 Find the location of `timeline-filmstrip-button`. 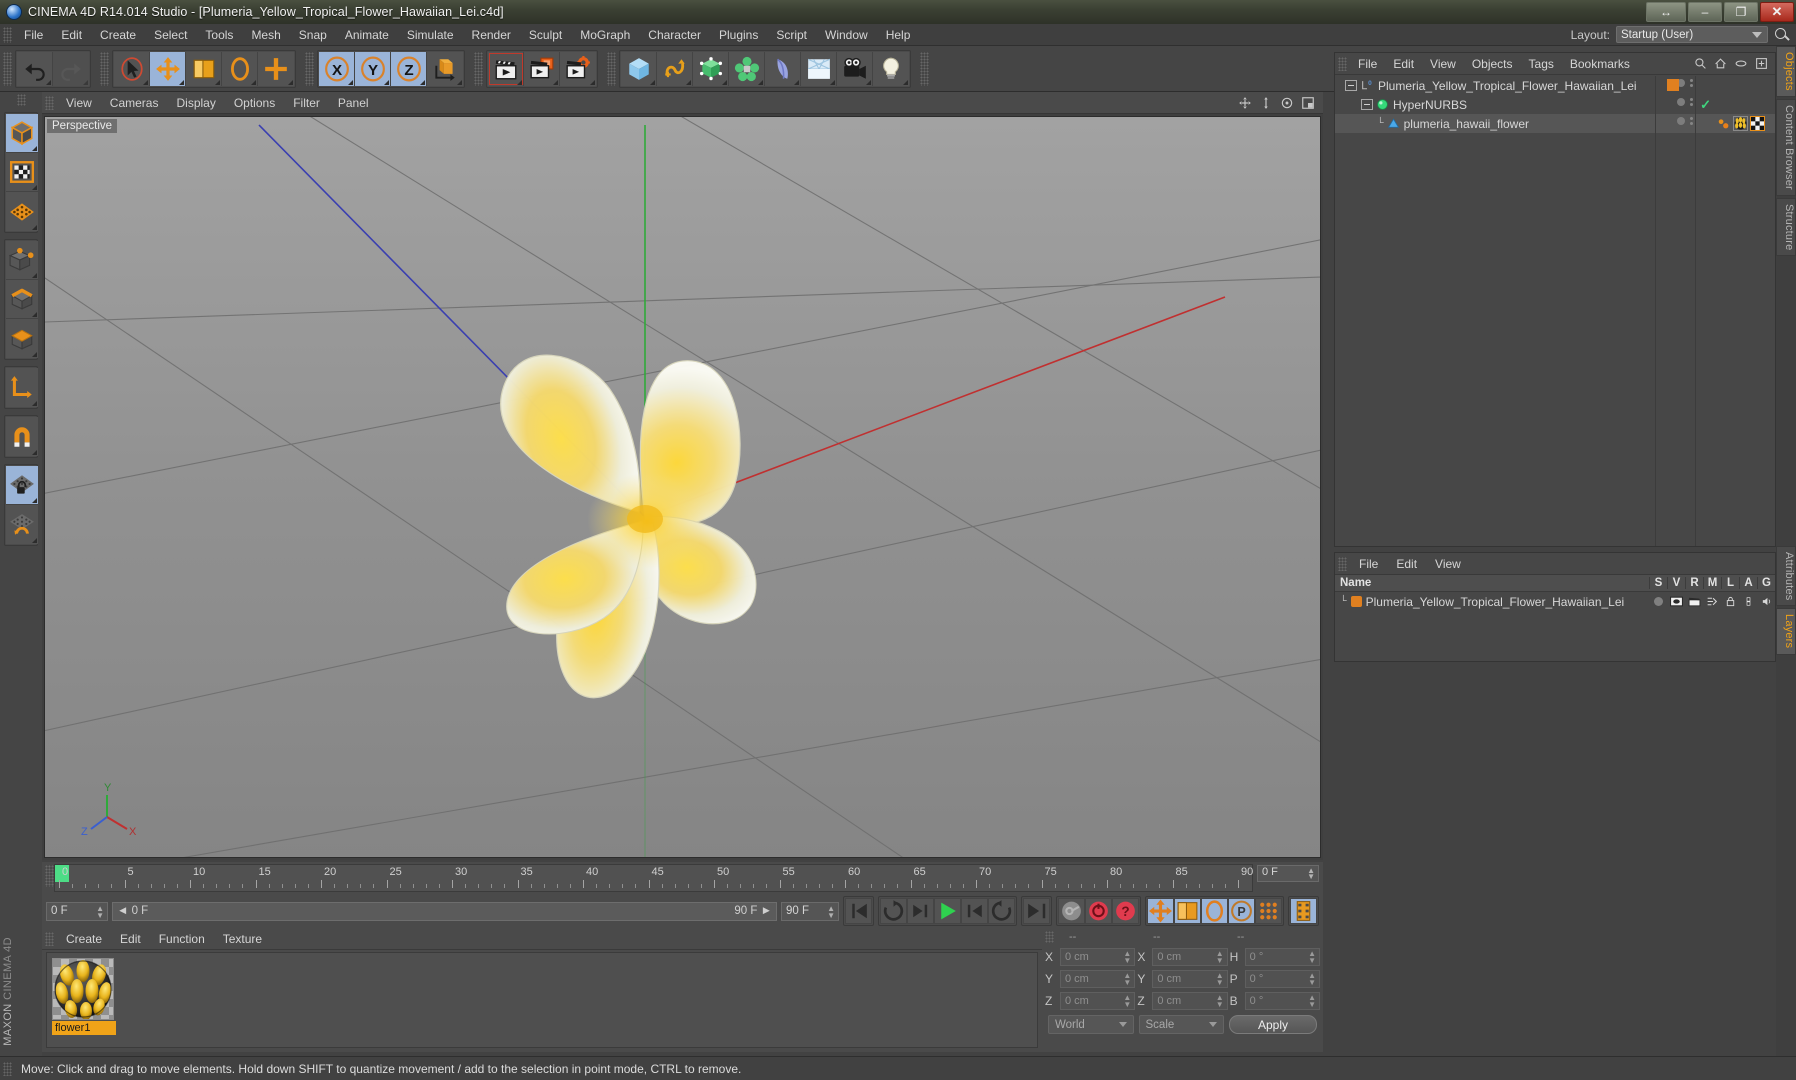

timeline-filmstrip-button is located at coordinates (1303, 911).